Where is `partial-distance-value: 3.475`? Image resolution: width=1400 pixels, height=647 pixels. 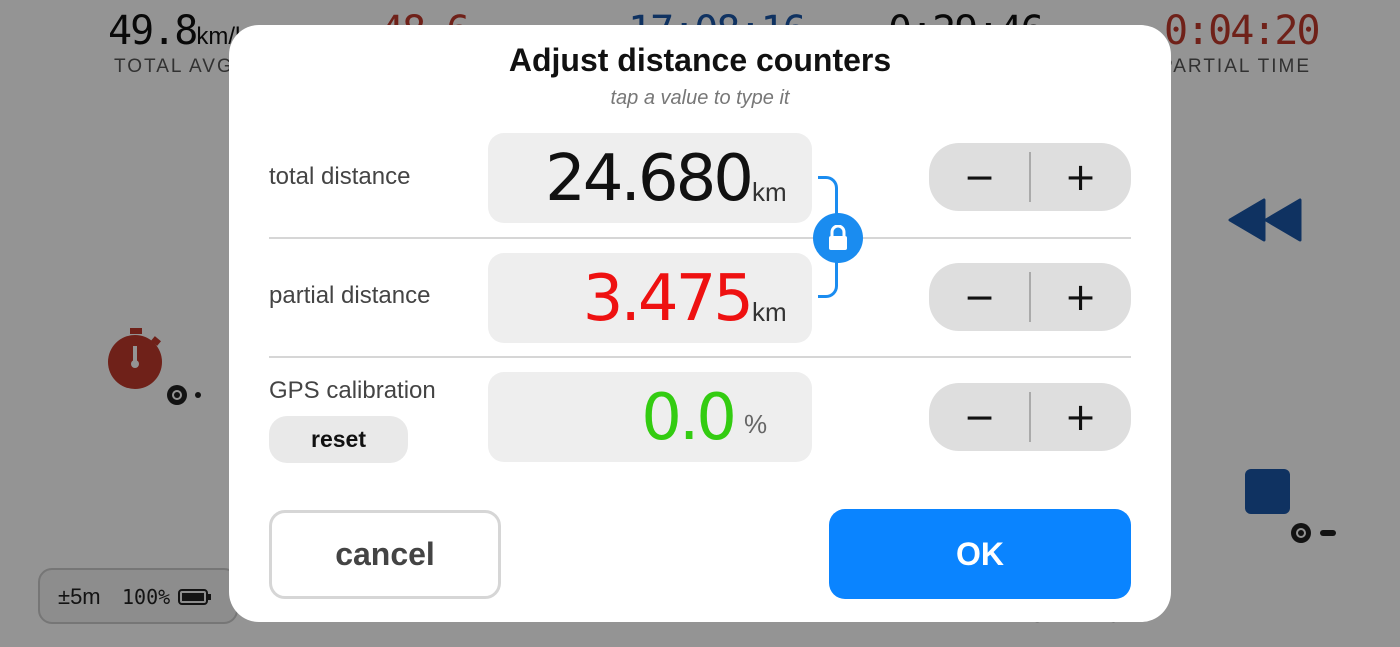
partial-distance-value: 3.475 is located at coordinates (668, 299).